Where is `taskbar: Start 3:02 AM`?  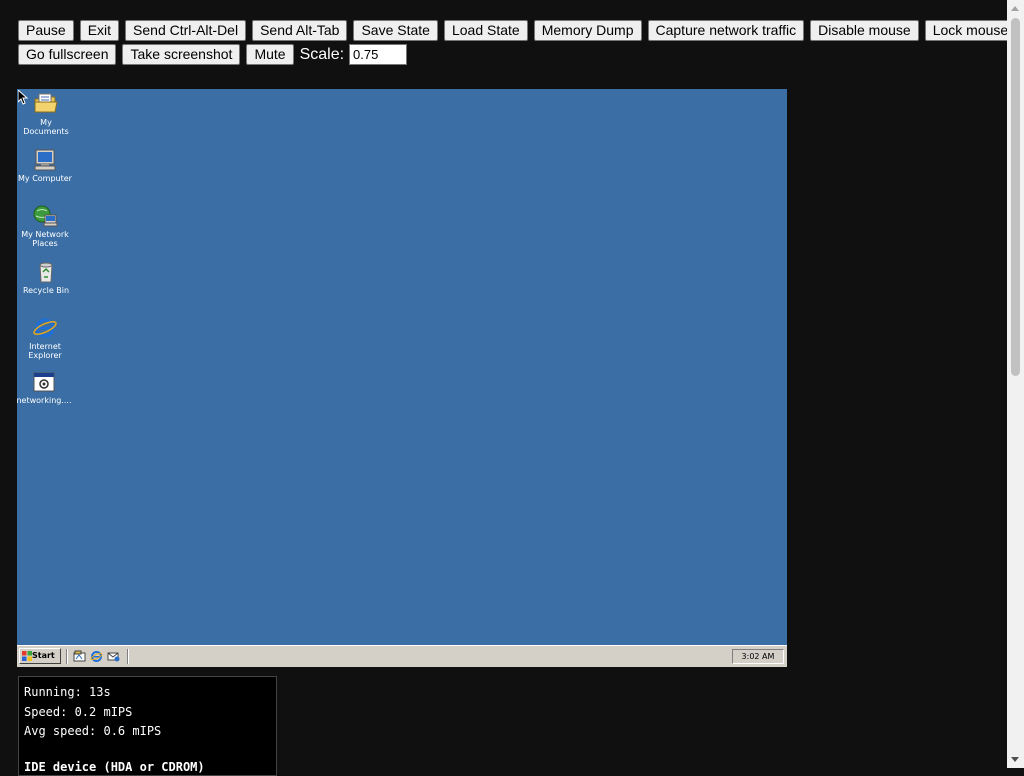
taskbar: Start 3:02 AM is located at coordinates (402, 656).